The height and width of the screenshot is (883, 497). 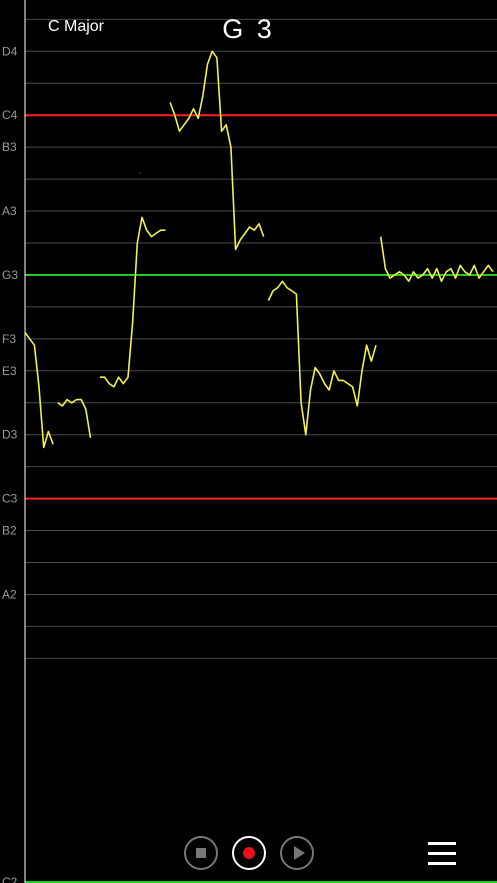 What do you see at coordinates (9, 371) in the screenshot?
I see `note-label: E3` at bounding box center [9, 371].